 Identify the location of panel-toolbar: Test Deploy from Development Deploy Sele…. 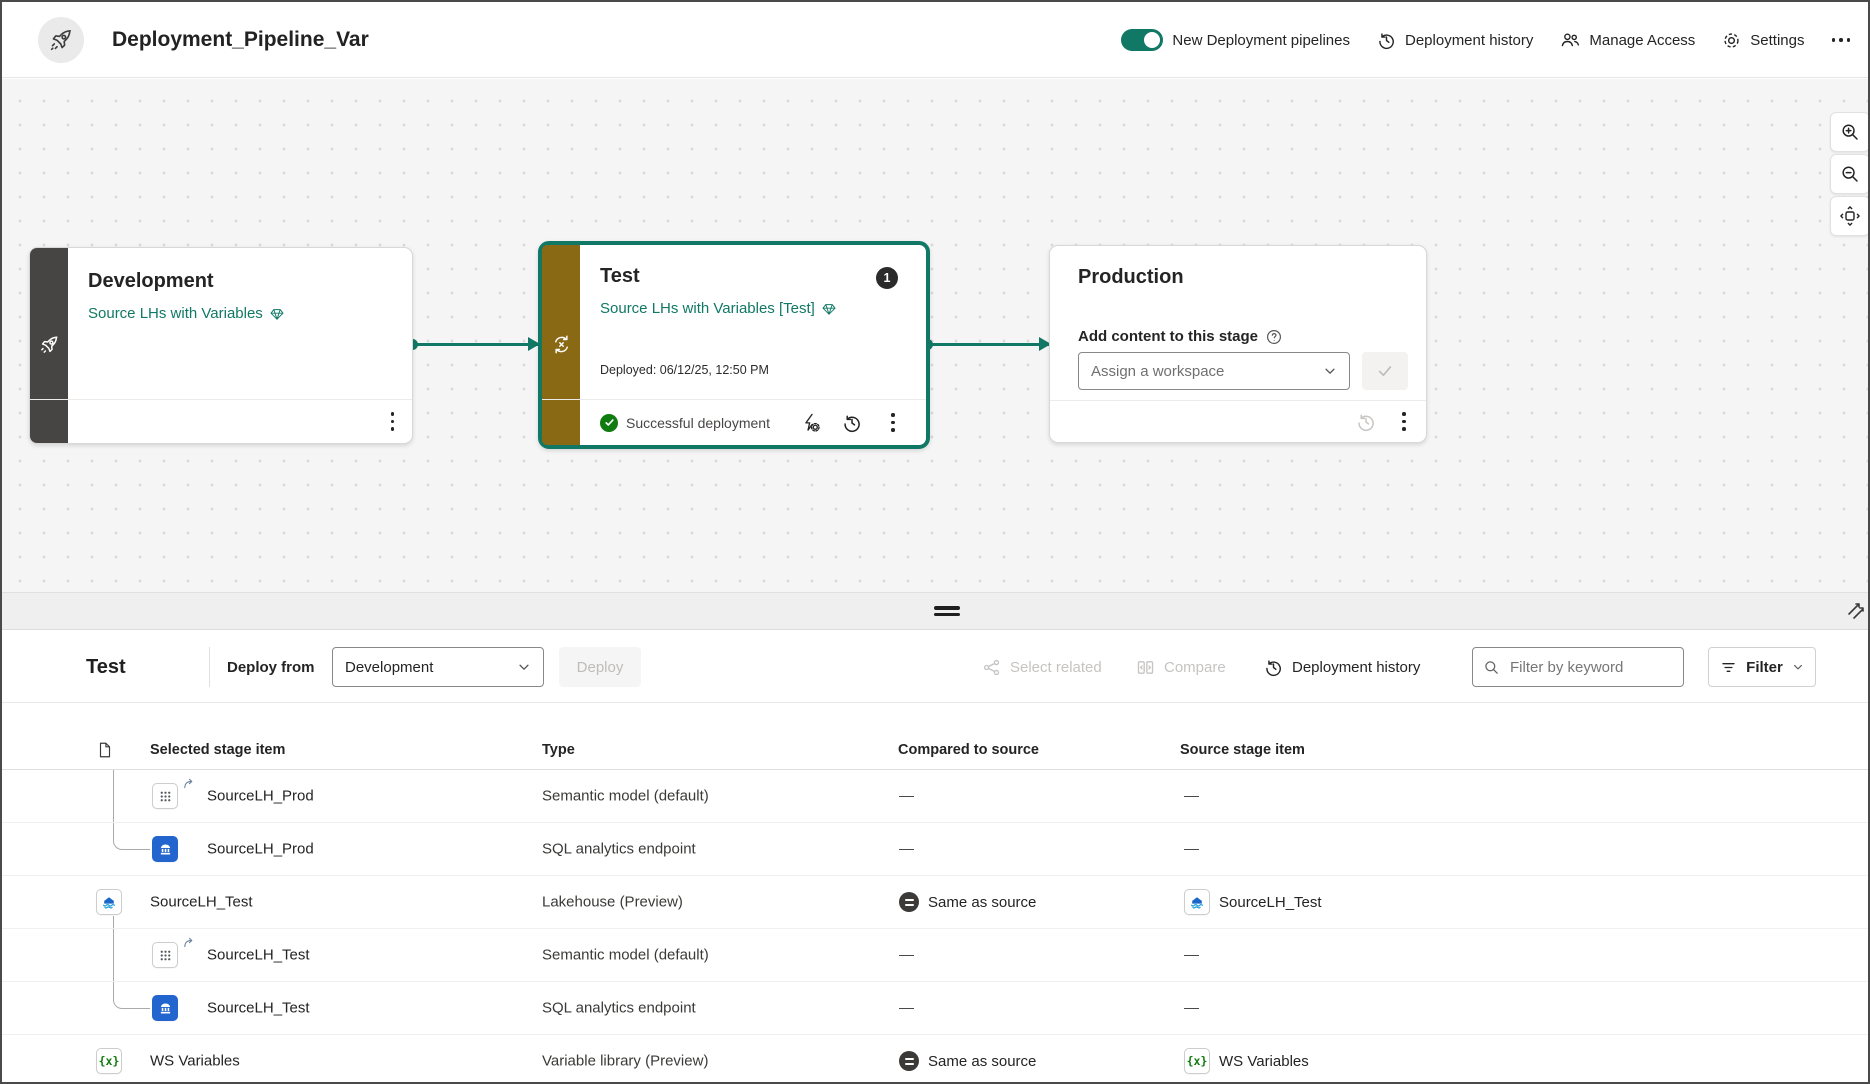
(935, 667).